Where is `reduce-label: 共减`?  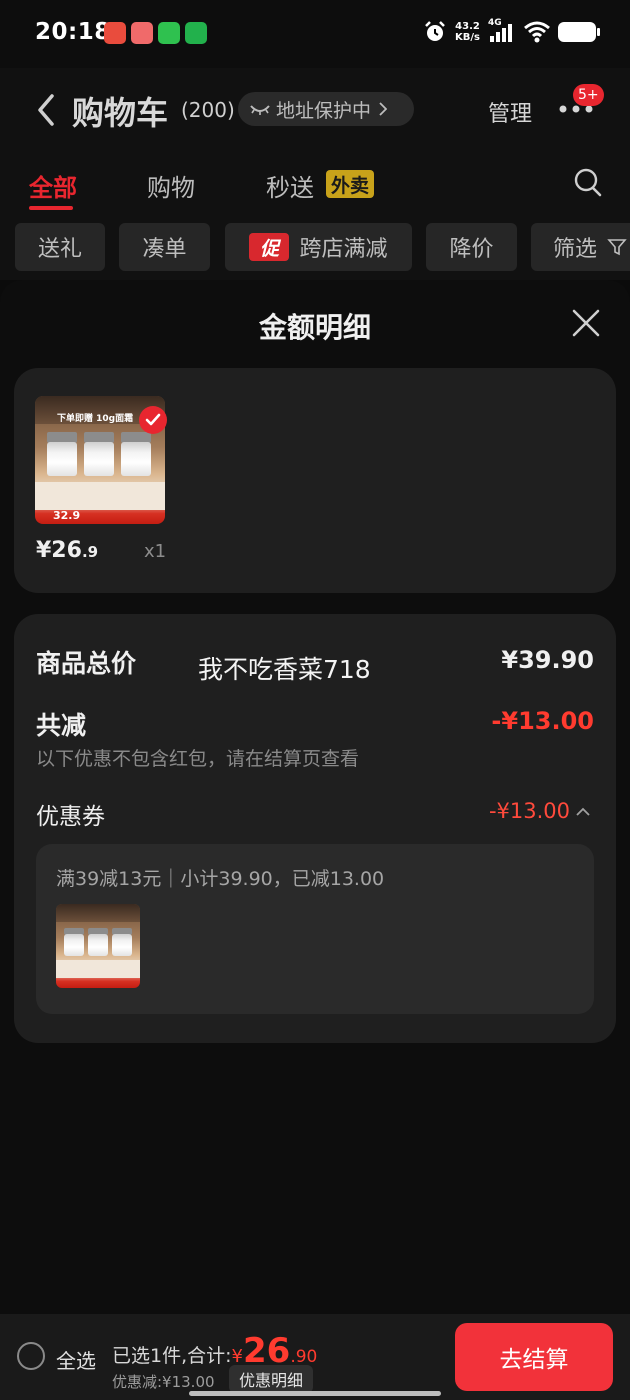 reduce-label: 共减 is located at coordinates (61, 725).